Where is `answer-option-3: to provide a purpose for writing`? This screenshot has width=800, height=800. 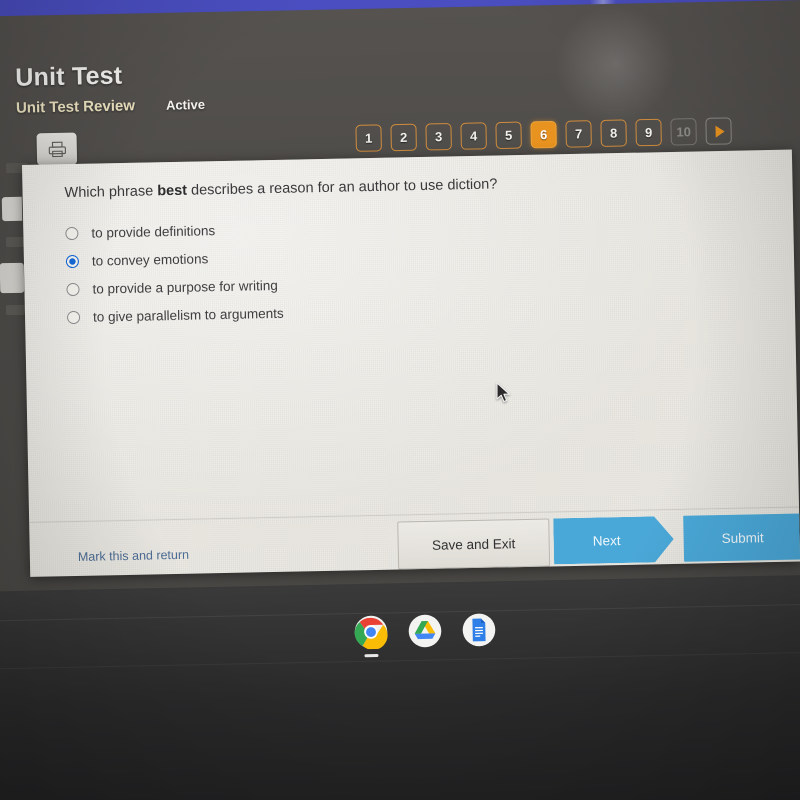 answer-option-3: to provide a purpose for writing is located at coordinates (417, 282).